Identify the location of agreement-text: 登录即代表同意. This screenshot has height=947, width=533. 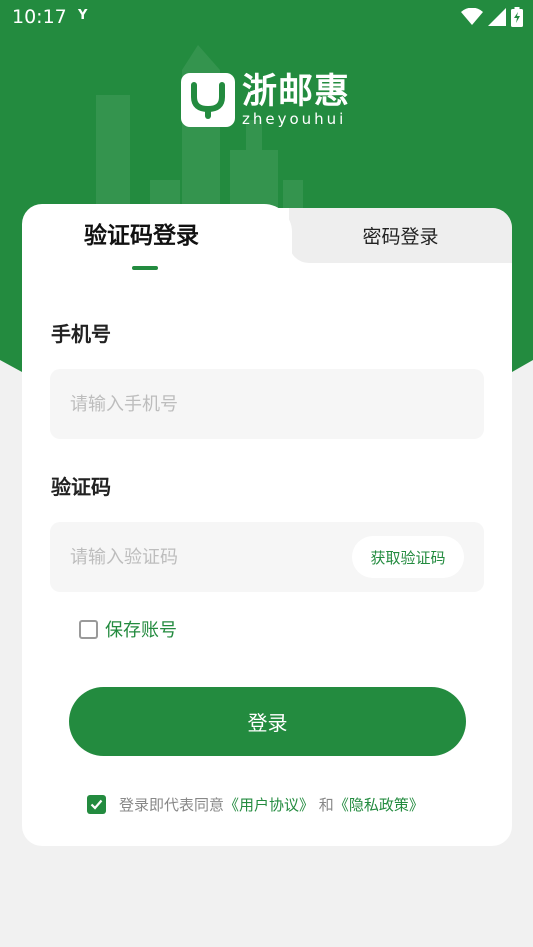
(172, 805).